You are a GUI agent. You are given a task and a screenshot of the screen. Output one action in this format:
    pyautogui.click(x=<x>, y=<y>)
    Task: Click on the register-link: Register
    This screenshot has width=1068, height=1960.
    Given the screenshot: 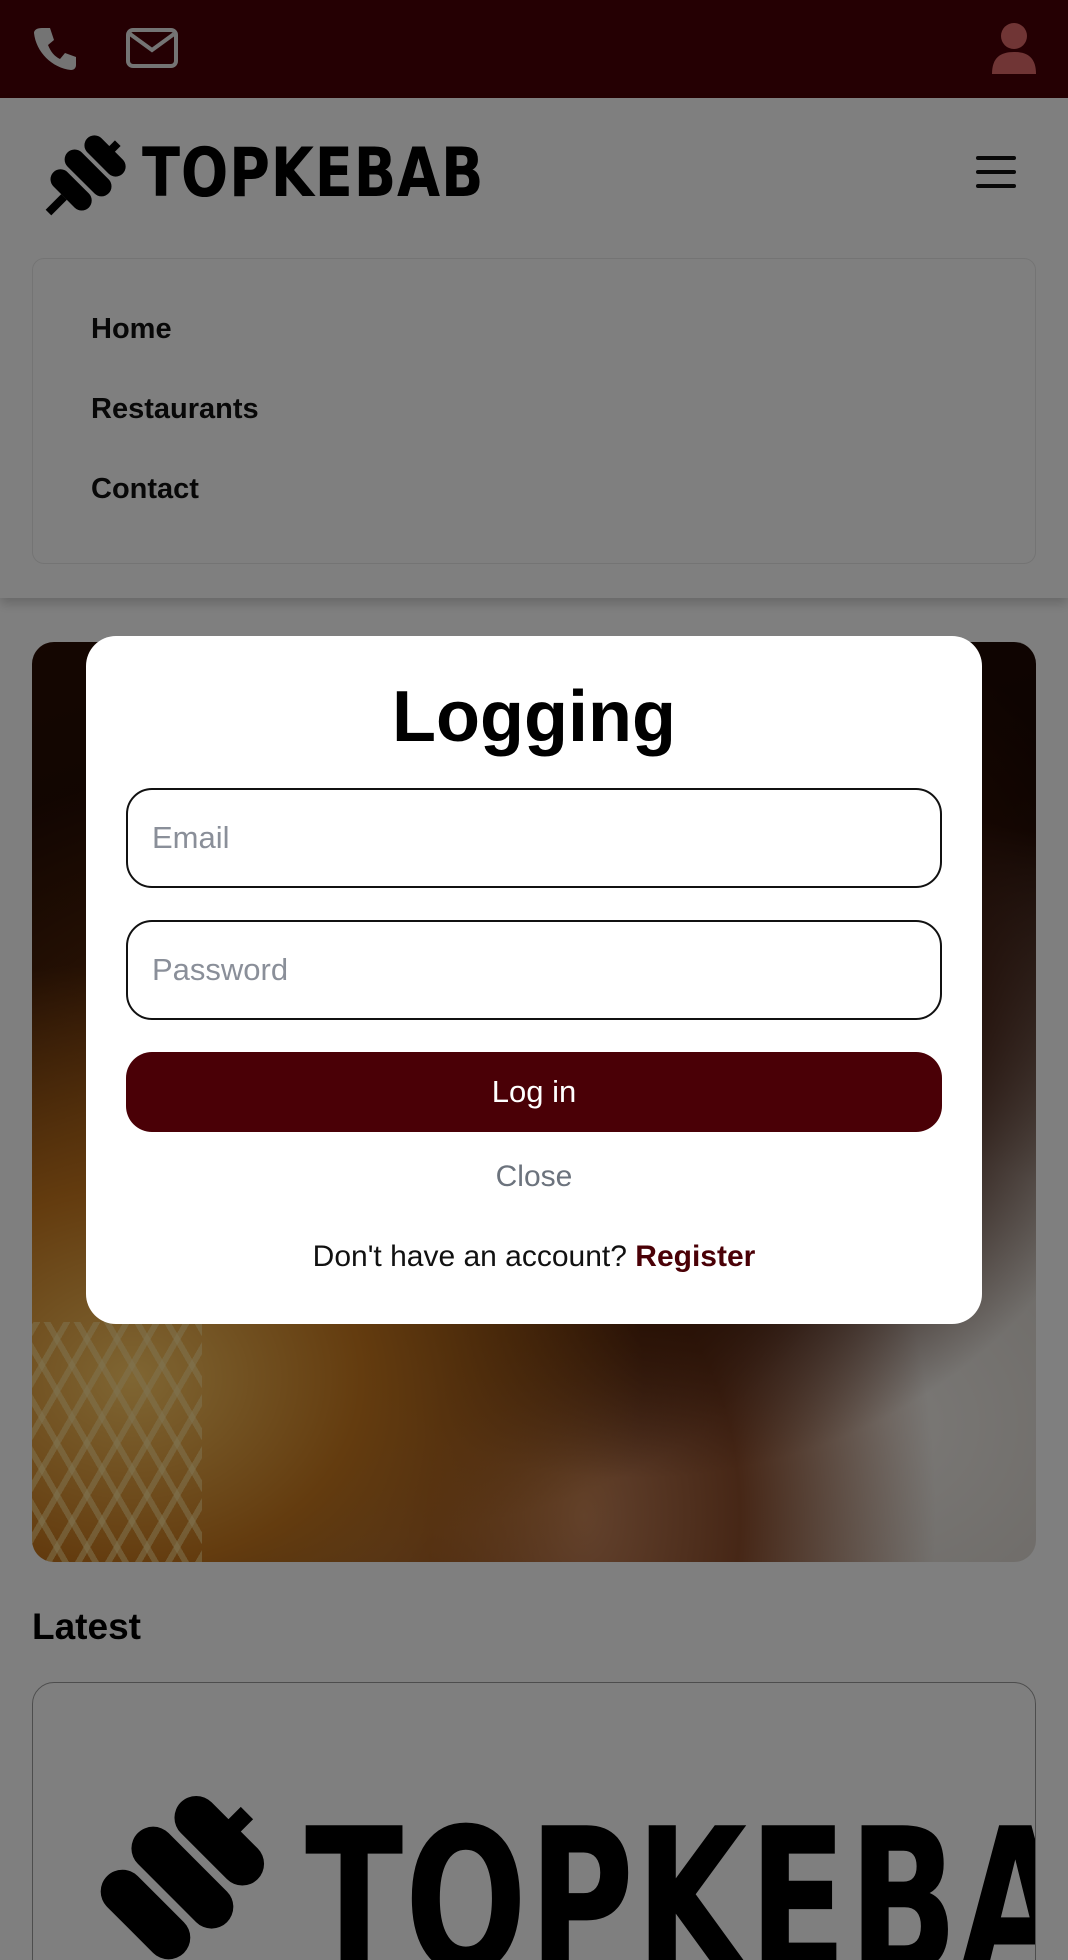 What is the action you would take?
    pyautogui.click(x=695, y=1256)
    